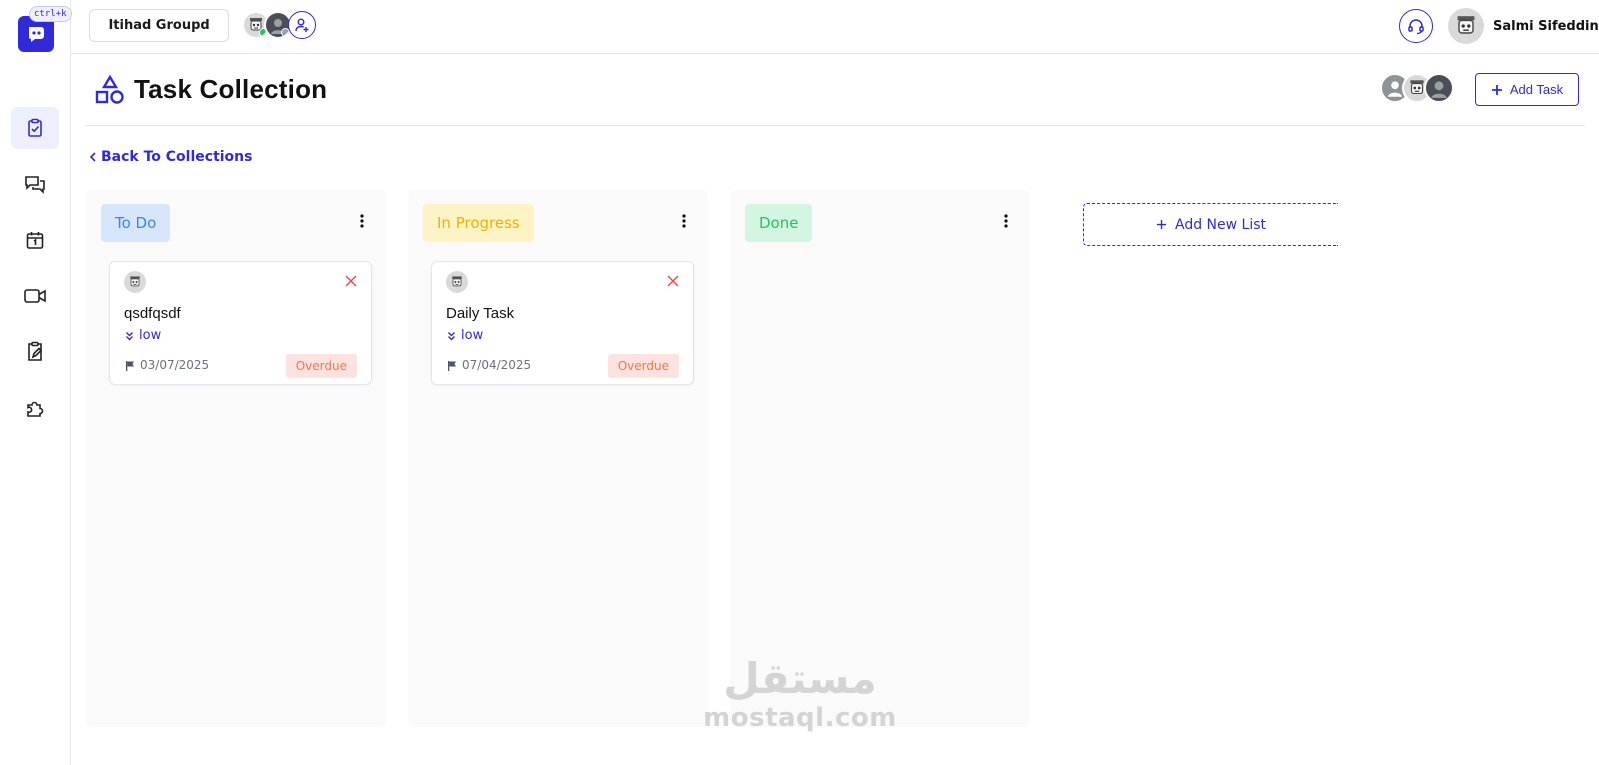 The width and height of the screenshot is (1599, 765). I want to click on task-card: Daily Task low 07/04/2025 Overdue, so click(562, 323).